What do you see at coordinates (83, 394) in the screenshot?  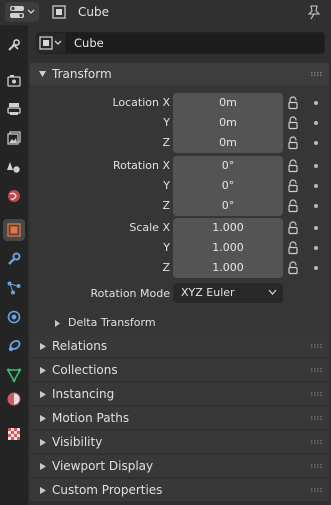 I see `panel-title: Instancing` at bounding box center [83, 394].